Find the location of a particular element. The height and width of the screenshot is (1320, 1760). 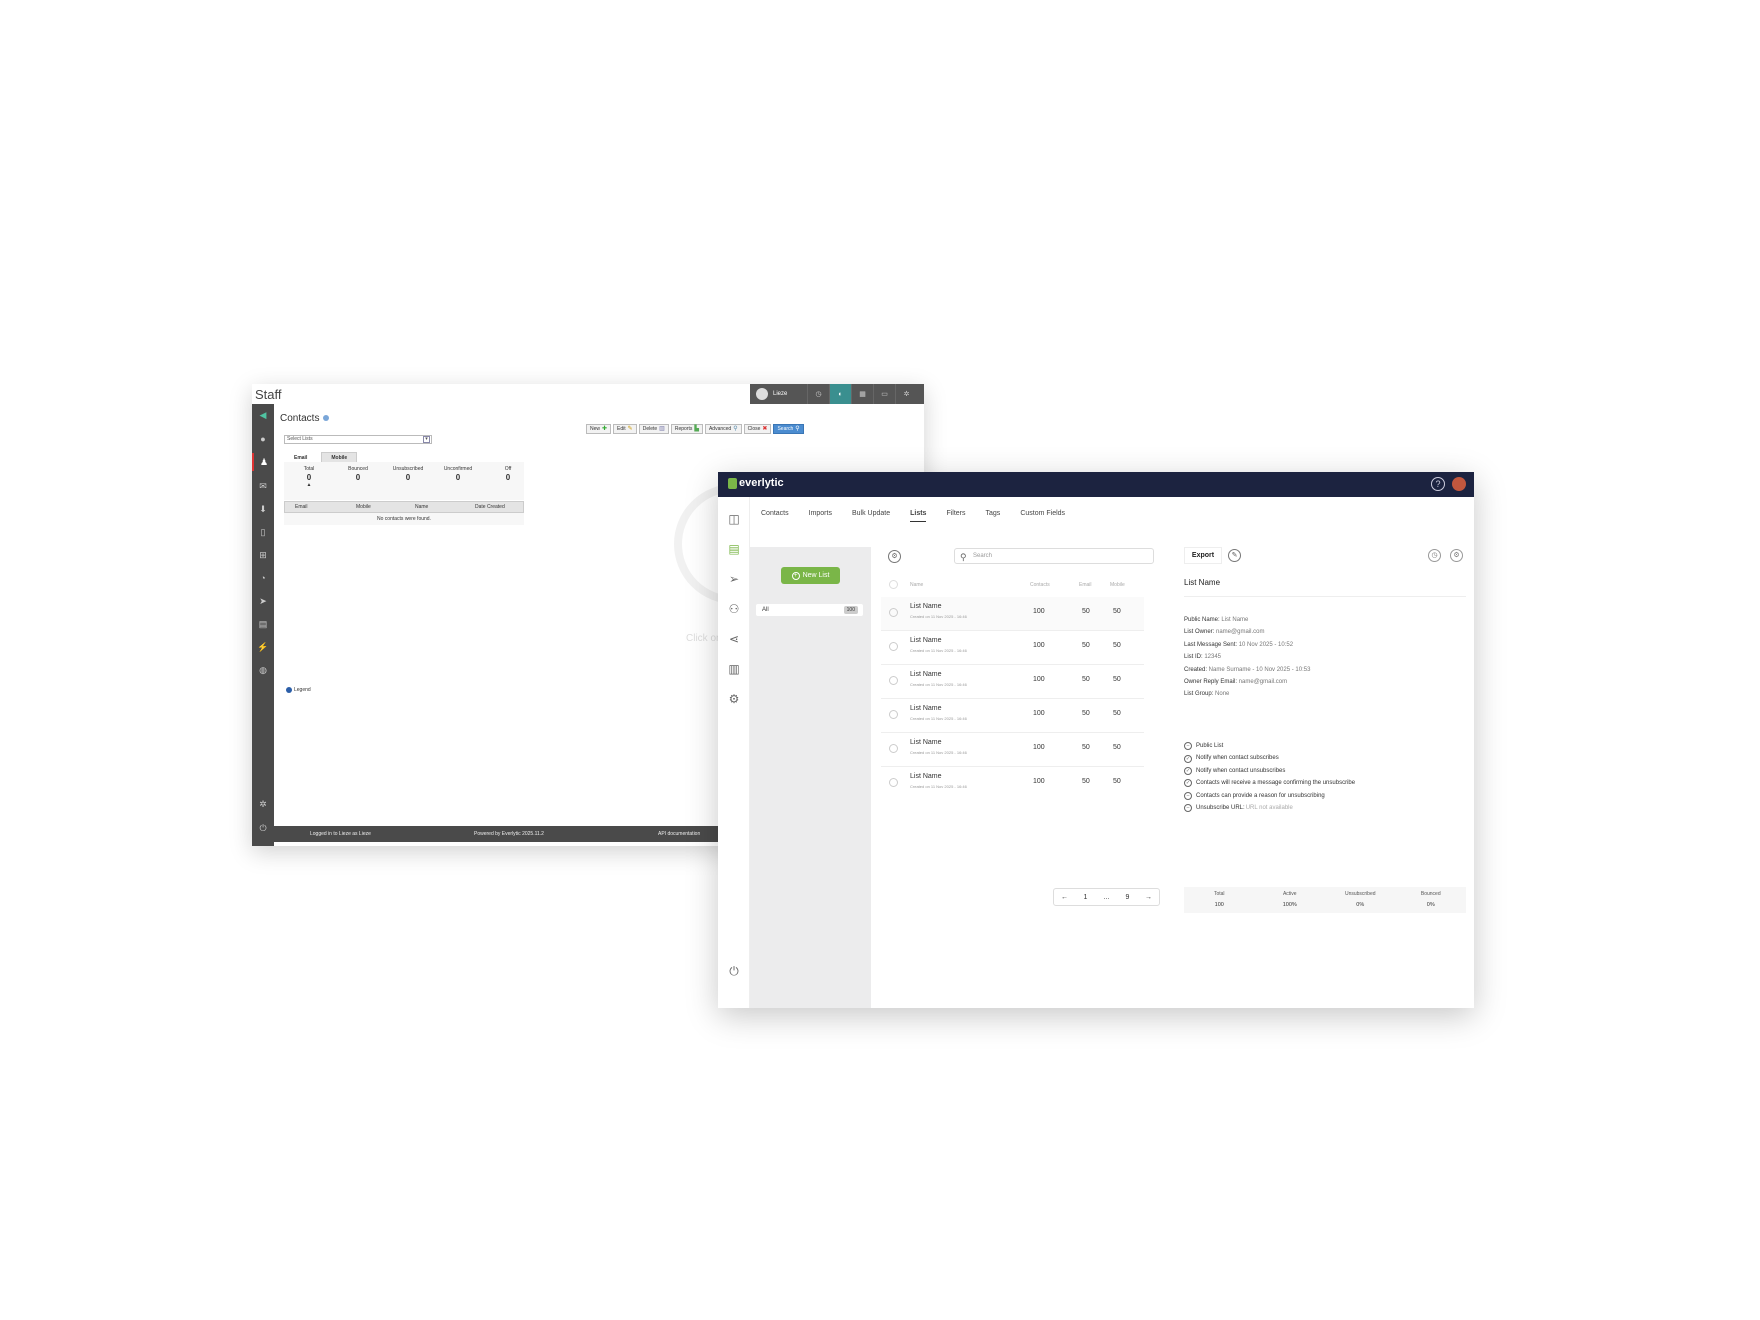

dashboard-icon: ◫ is located at coordinates (734, 519).